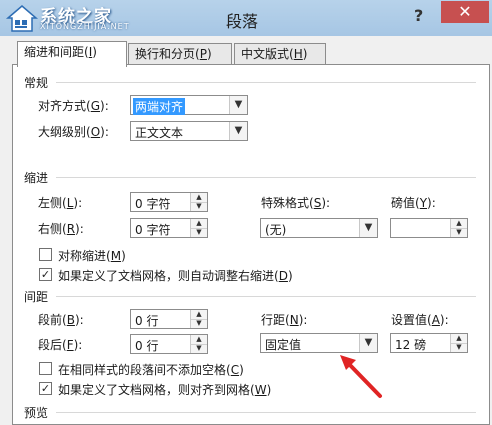 This screenshot has height=425, width=492. Describe the element at coordinates (169, 228) in the screenshot. I see `indent-right-stepper: 0 字符 ▲ ▼` at that location.